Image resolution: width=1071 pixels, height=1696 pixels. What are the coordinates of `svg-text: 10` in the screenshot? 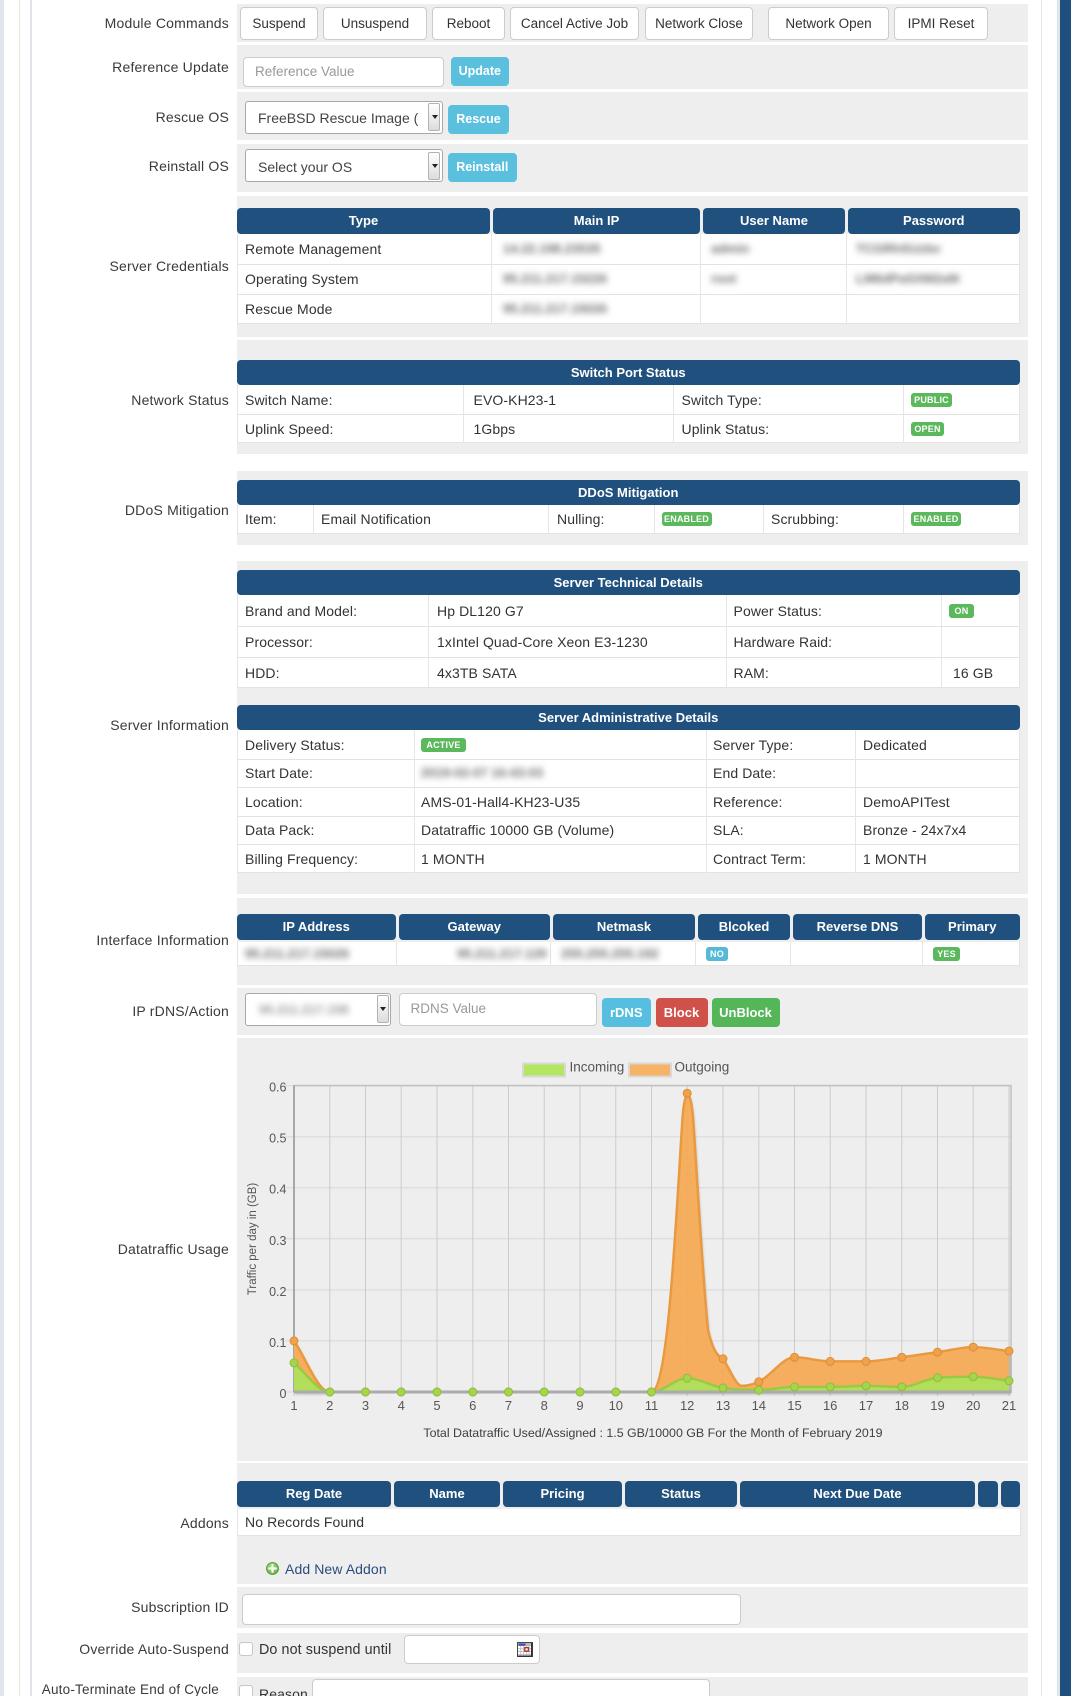 It's located at (616, 1405).